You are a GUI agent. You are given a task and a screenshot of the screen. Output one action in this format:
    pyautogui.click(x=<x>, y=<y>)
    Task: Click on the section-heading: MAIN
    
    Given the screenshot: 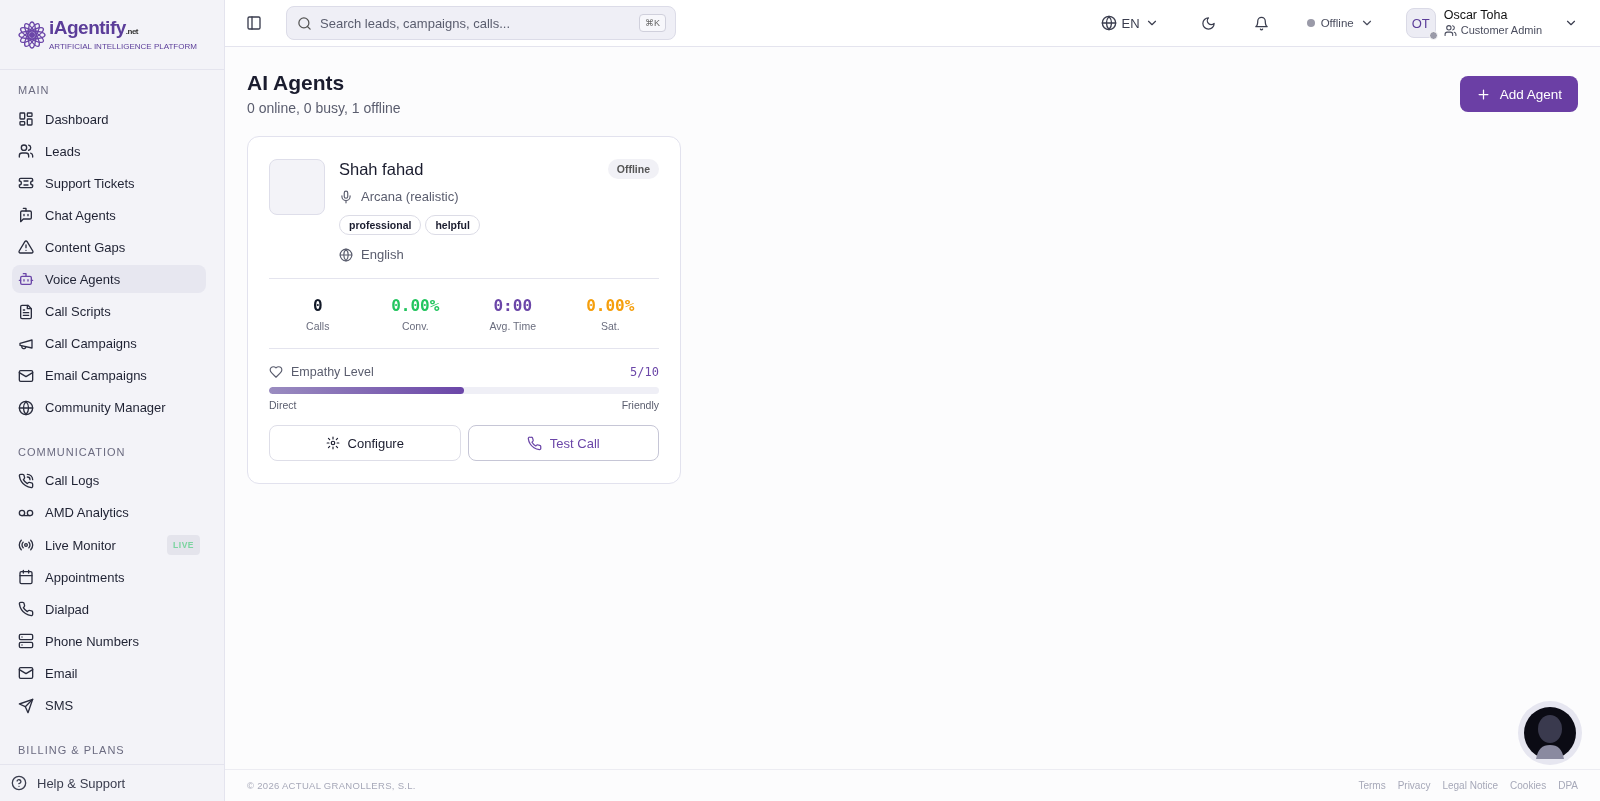 What is the action you would take?
    pyautogui.click(x=34, y=91)
    